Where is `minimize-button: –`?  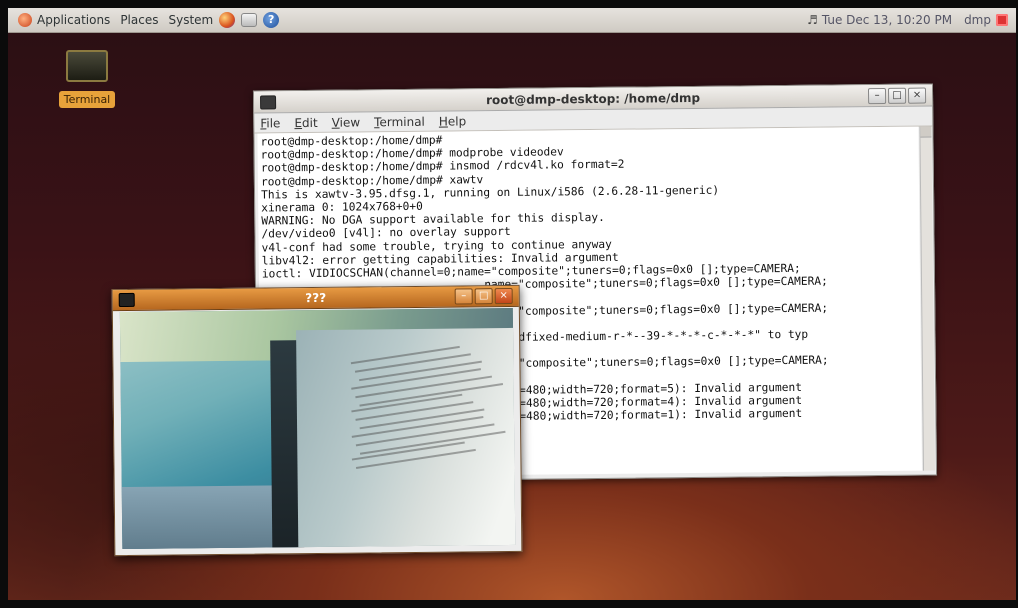
minimize-button: – is located at coordinates (877, 95).